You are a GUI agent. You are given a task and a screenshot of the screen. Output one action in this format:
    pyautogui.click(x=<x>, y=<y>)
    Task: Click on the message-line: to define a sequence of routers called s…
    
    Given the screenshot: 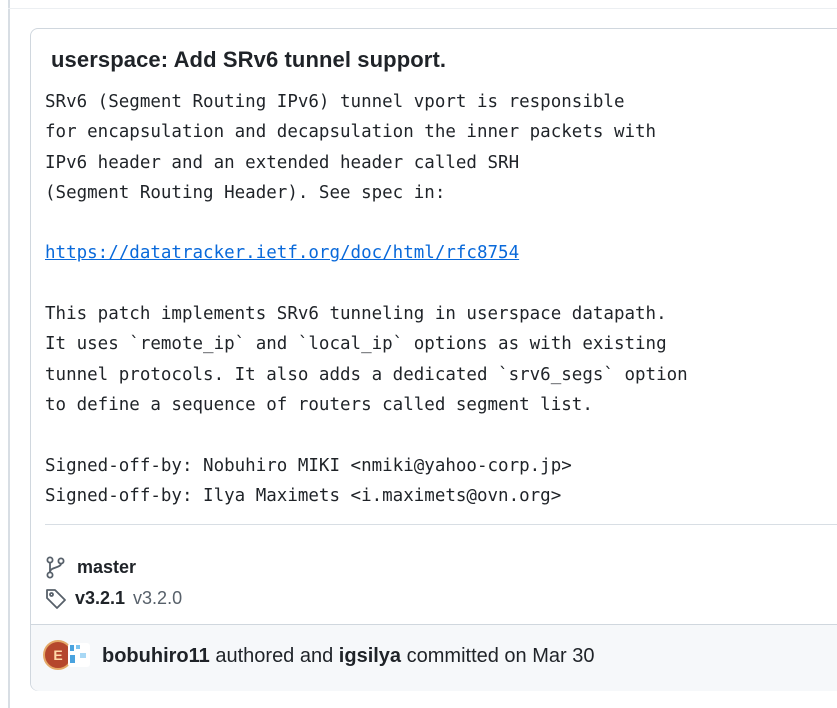 What is the action you would take?
    pyautogui.click(x=319, y=404)
    